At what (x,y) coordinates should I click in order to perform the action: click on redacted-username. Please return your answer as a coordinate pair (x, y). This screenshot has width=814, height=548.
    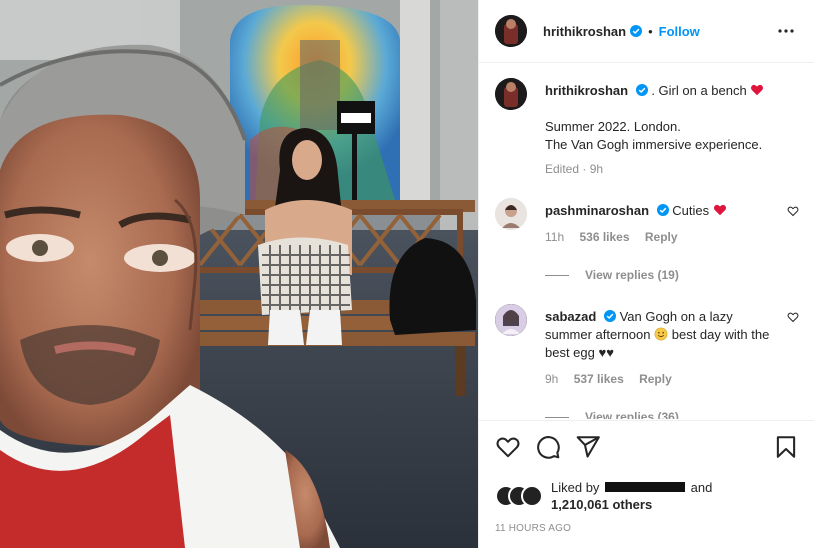
    Looking at the image, I should click on (645, 487).